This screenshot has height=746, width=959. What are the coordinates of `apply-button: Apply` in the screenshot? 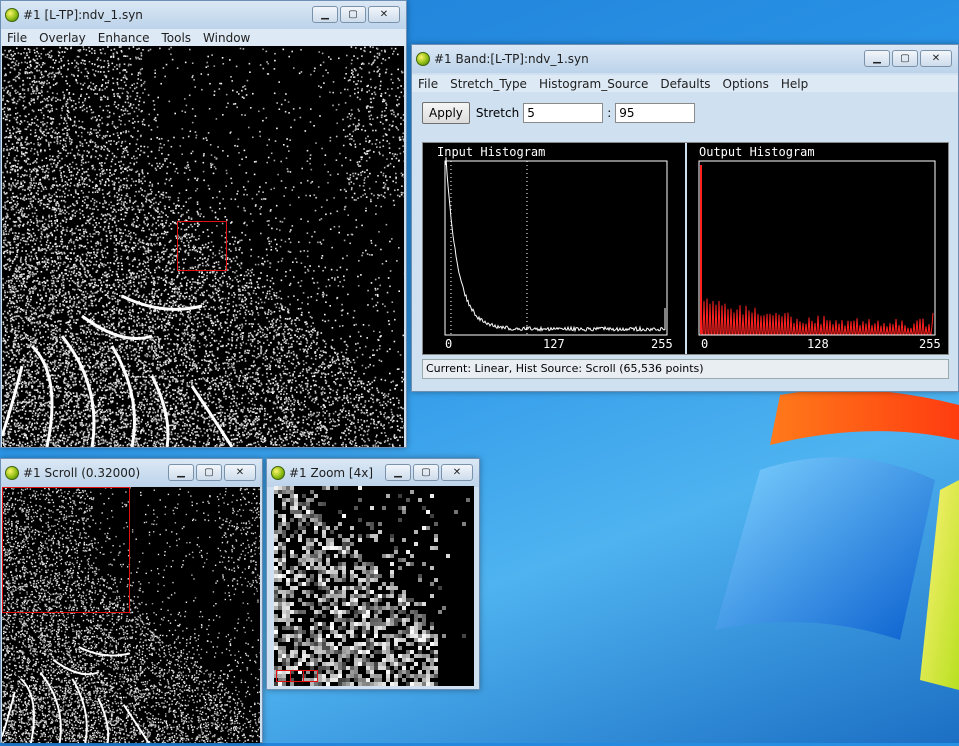 It's located at (446, 113).